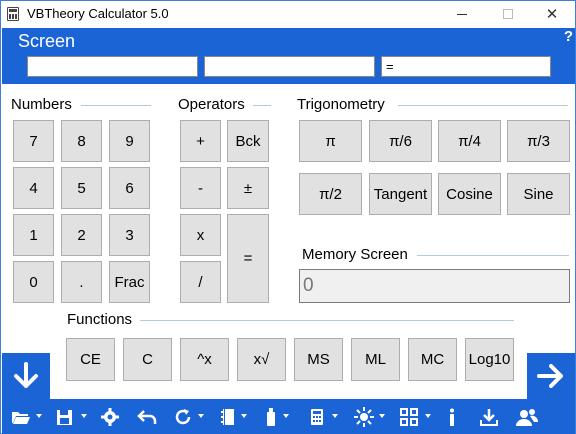 This screenshot has width=576, height=434. What do you see at coordinates (81, 141) in the screenshot?
I see `digit-8-button: 8` at bounding box center [81, 141].